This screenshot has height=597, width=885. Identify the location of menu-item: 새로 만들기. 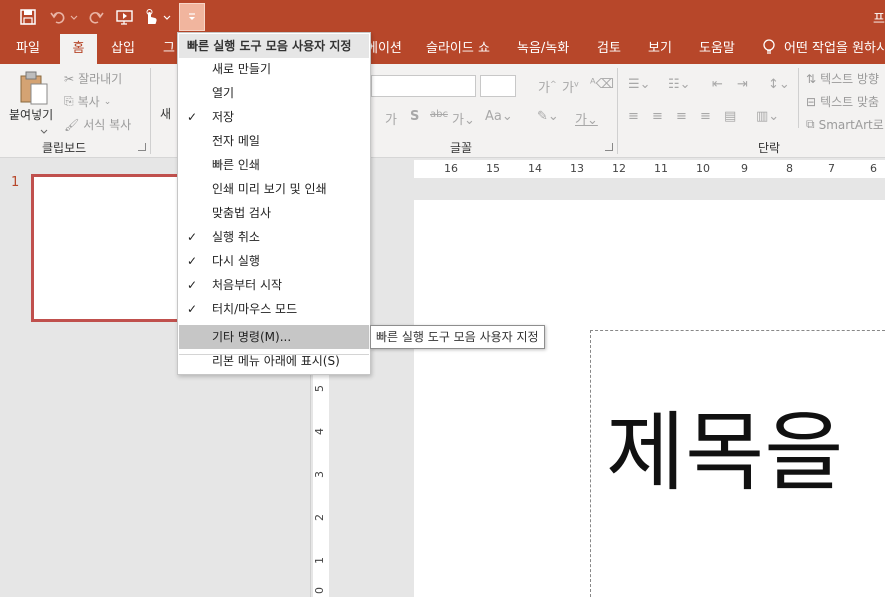
(274, 69).